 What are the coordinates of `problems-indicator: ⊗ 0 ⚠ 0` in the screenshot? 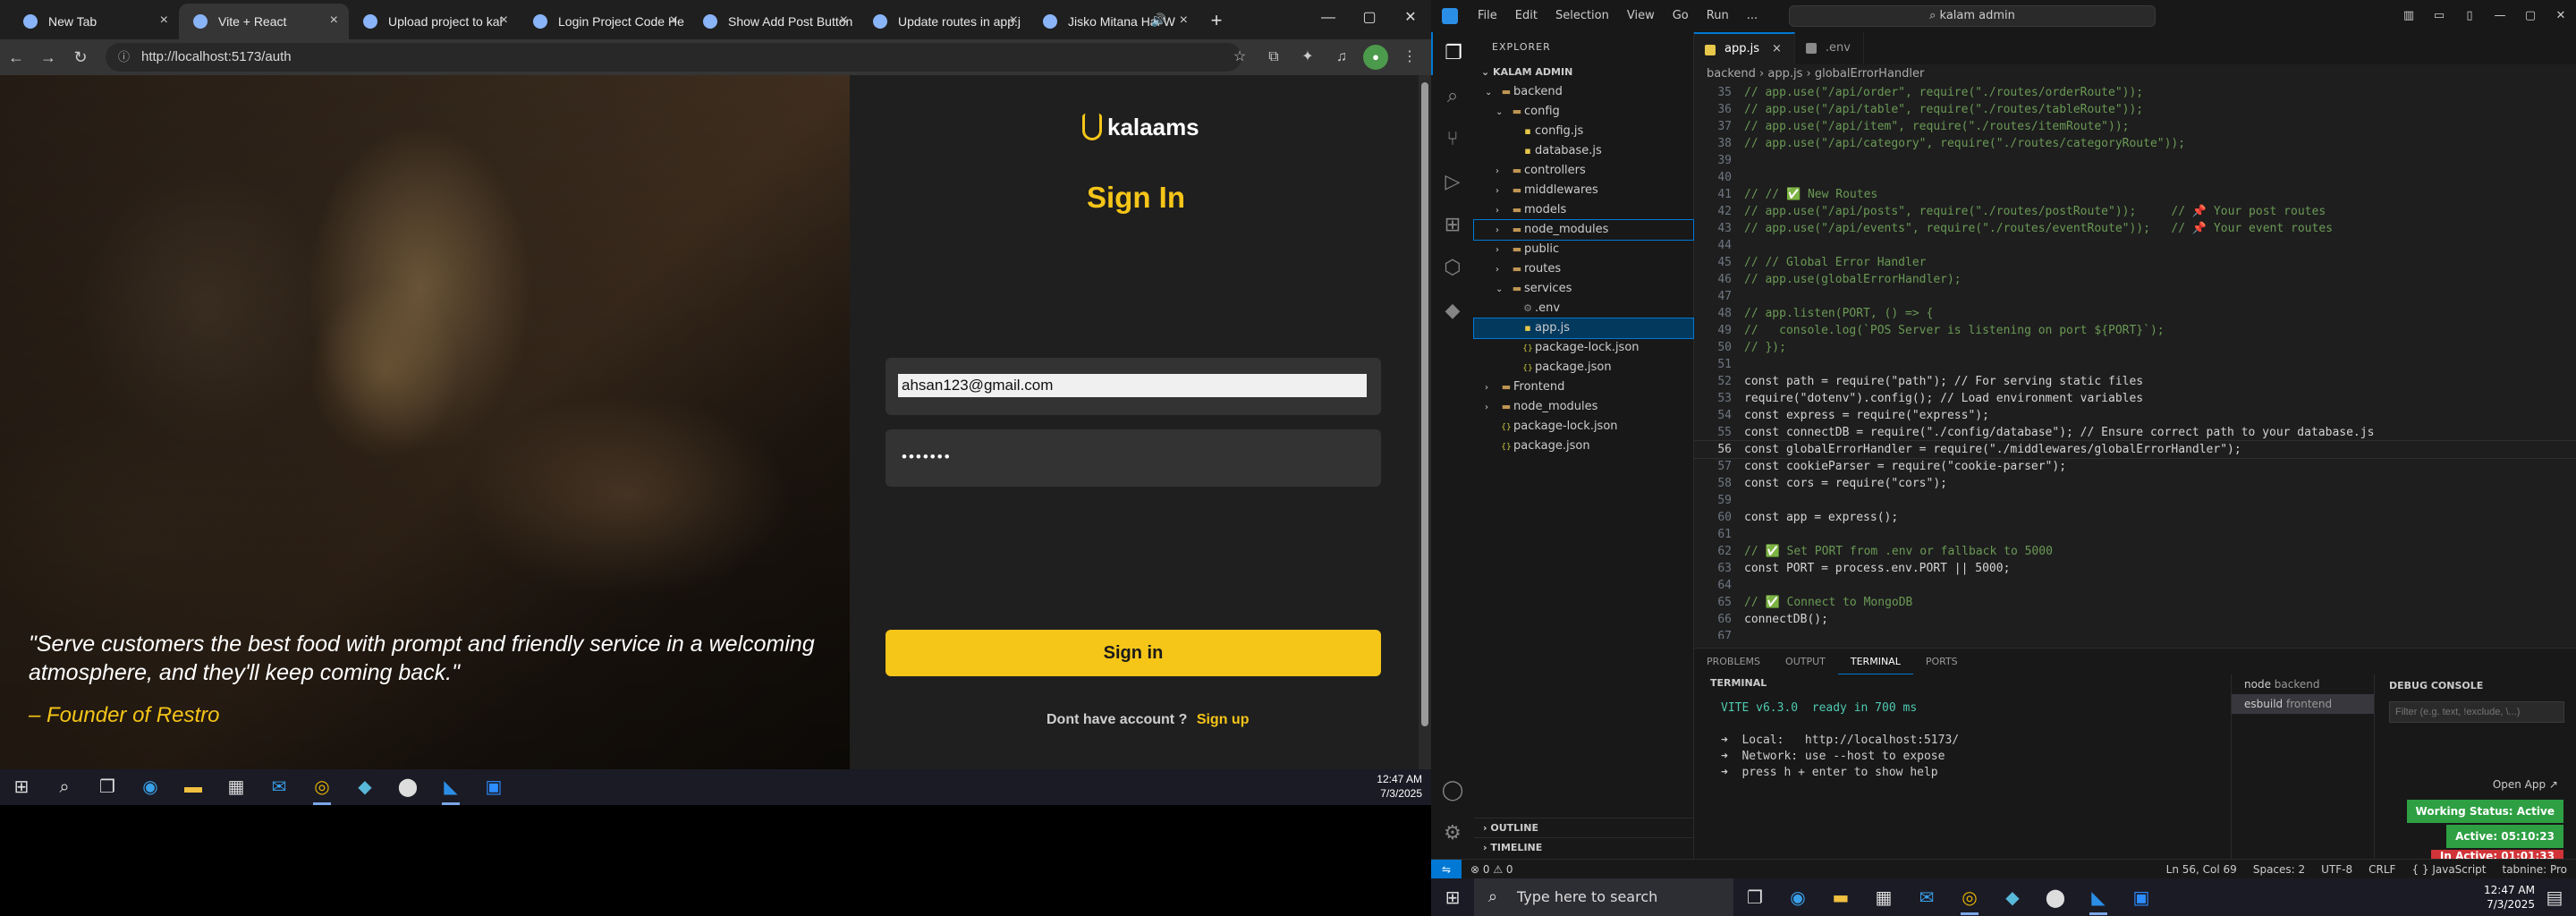 It's located at (1491, 869).